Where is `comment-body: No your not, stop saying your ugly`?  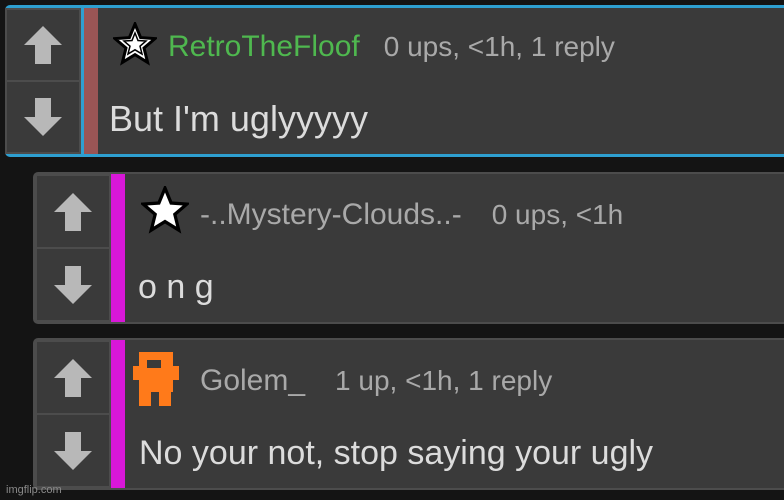 comment-body: No your not, stop saying your ugly is located at coordinates (396, 453).